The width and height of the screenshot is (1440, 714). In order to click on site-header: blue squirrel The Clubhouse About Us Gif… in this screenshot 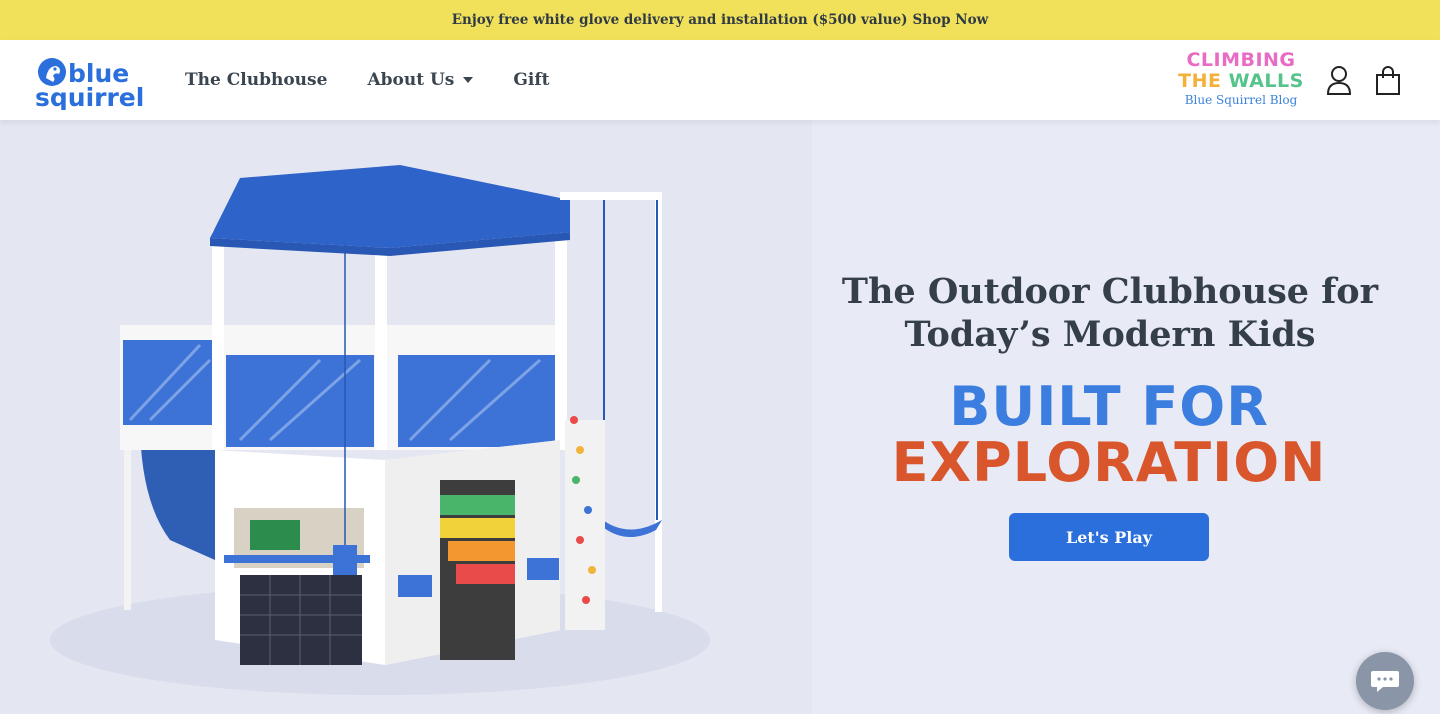, I will do `click(720, 80)`.